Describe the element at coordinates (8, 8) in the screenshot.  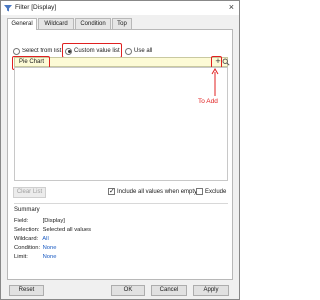
I see `filter-funnel-icon` at that location.